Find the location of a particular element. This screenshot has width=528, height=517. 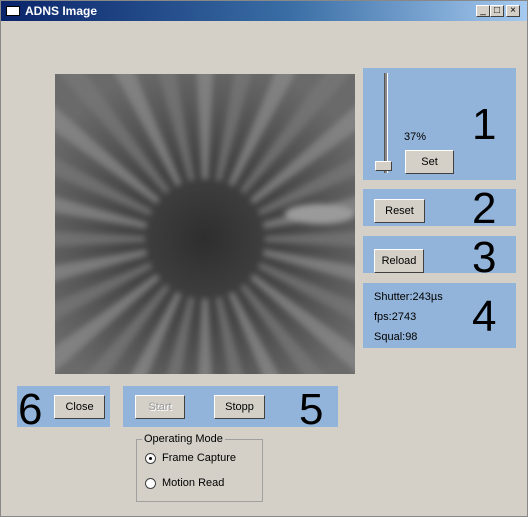

title-bar: ADNS Image _ □ × is located at coordinates (264, 11).